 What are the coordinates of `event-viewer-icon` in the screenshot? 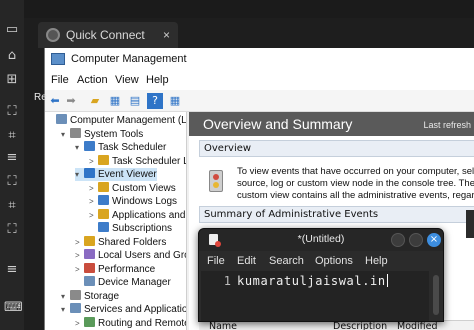 It's located at (216, 181).